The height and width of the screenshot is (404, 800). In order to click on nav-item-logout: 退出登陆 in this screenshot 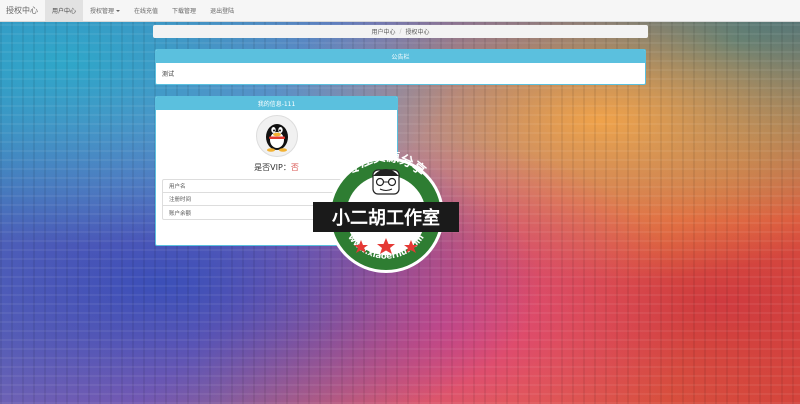, I will do `click(222, 10)`.